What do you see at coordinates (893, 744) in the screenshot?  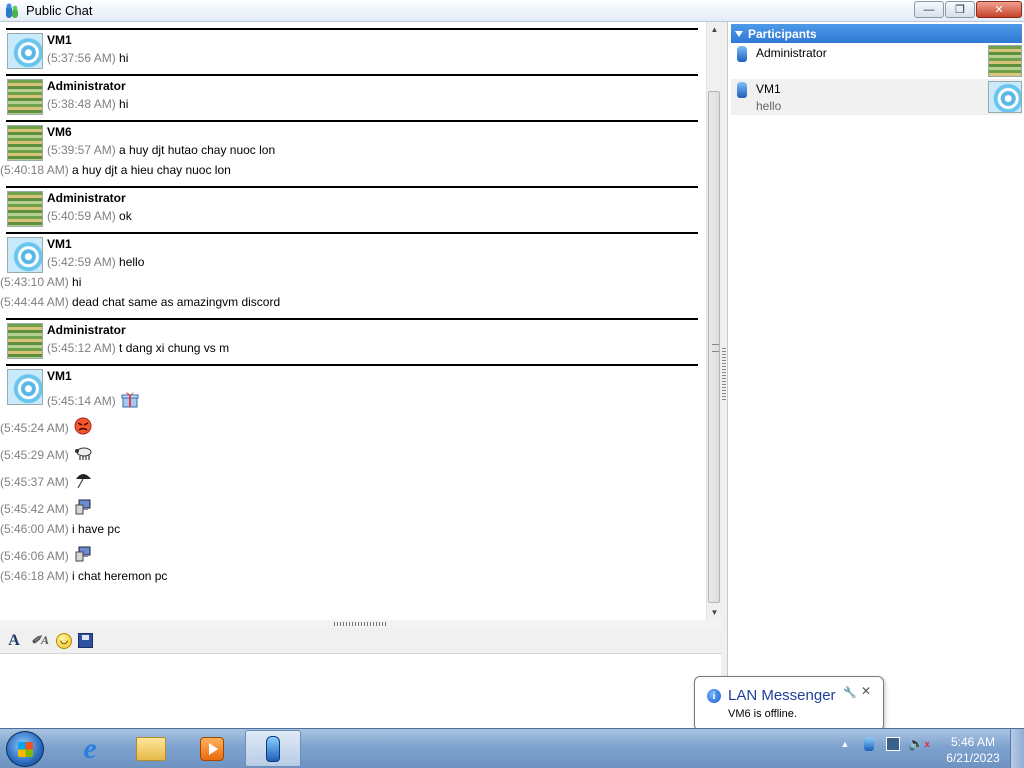 I see `network-icon` at bounding box center [893, 744].